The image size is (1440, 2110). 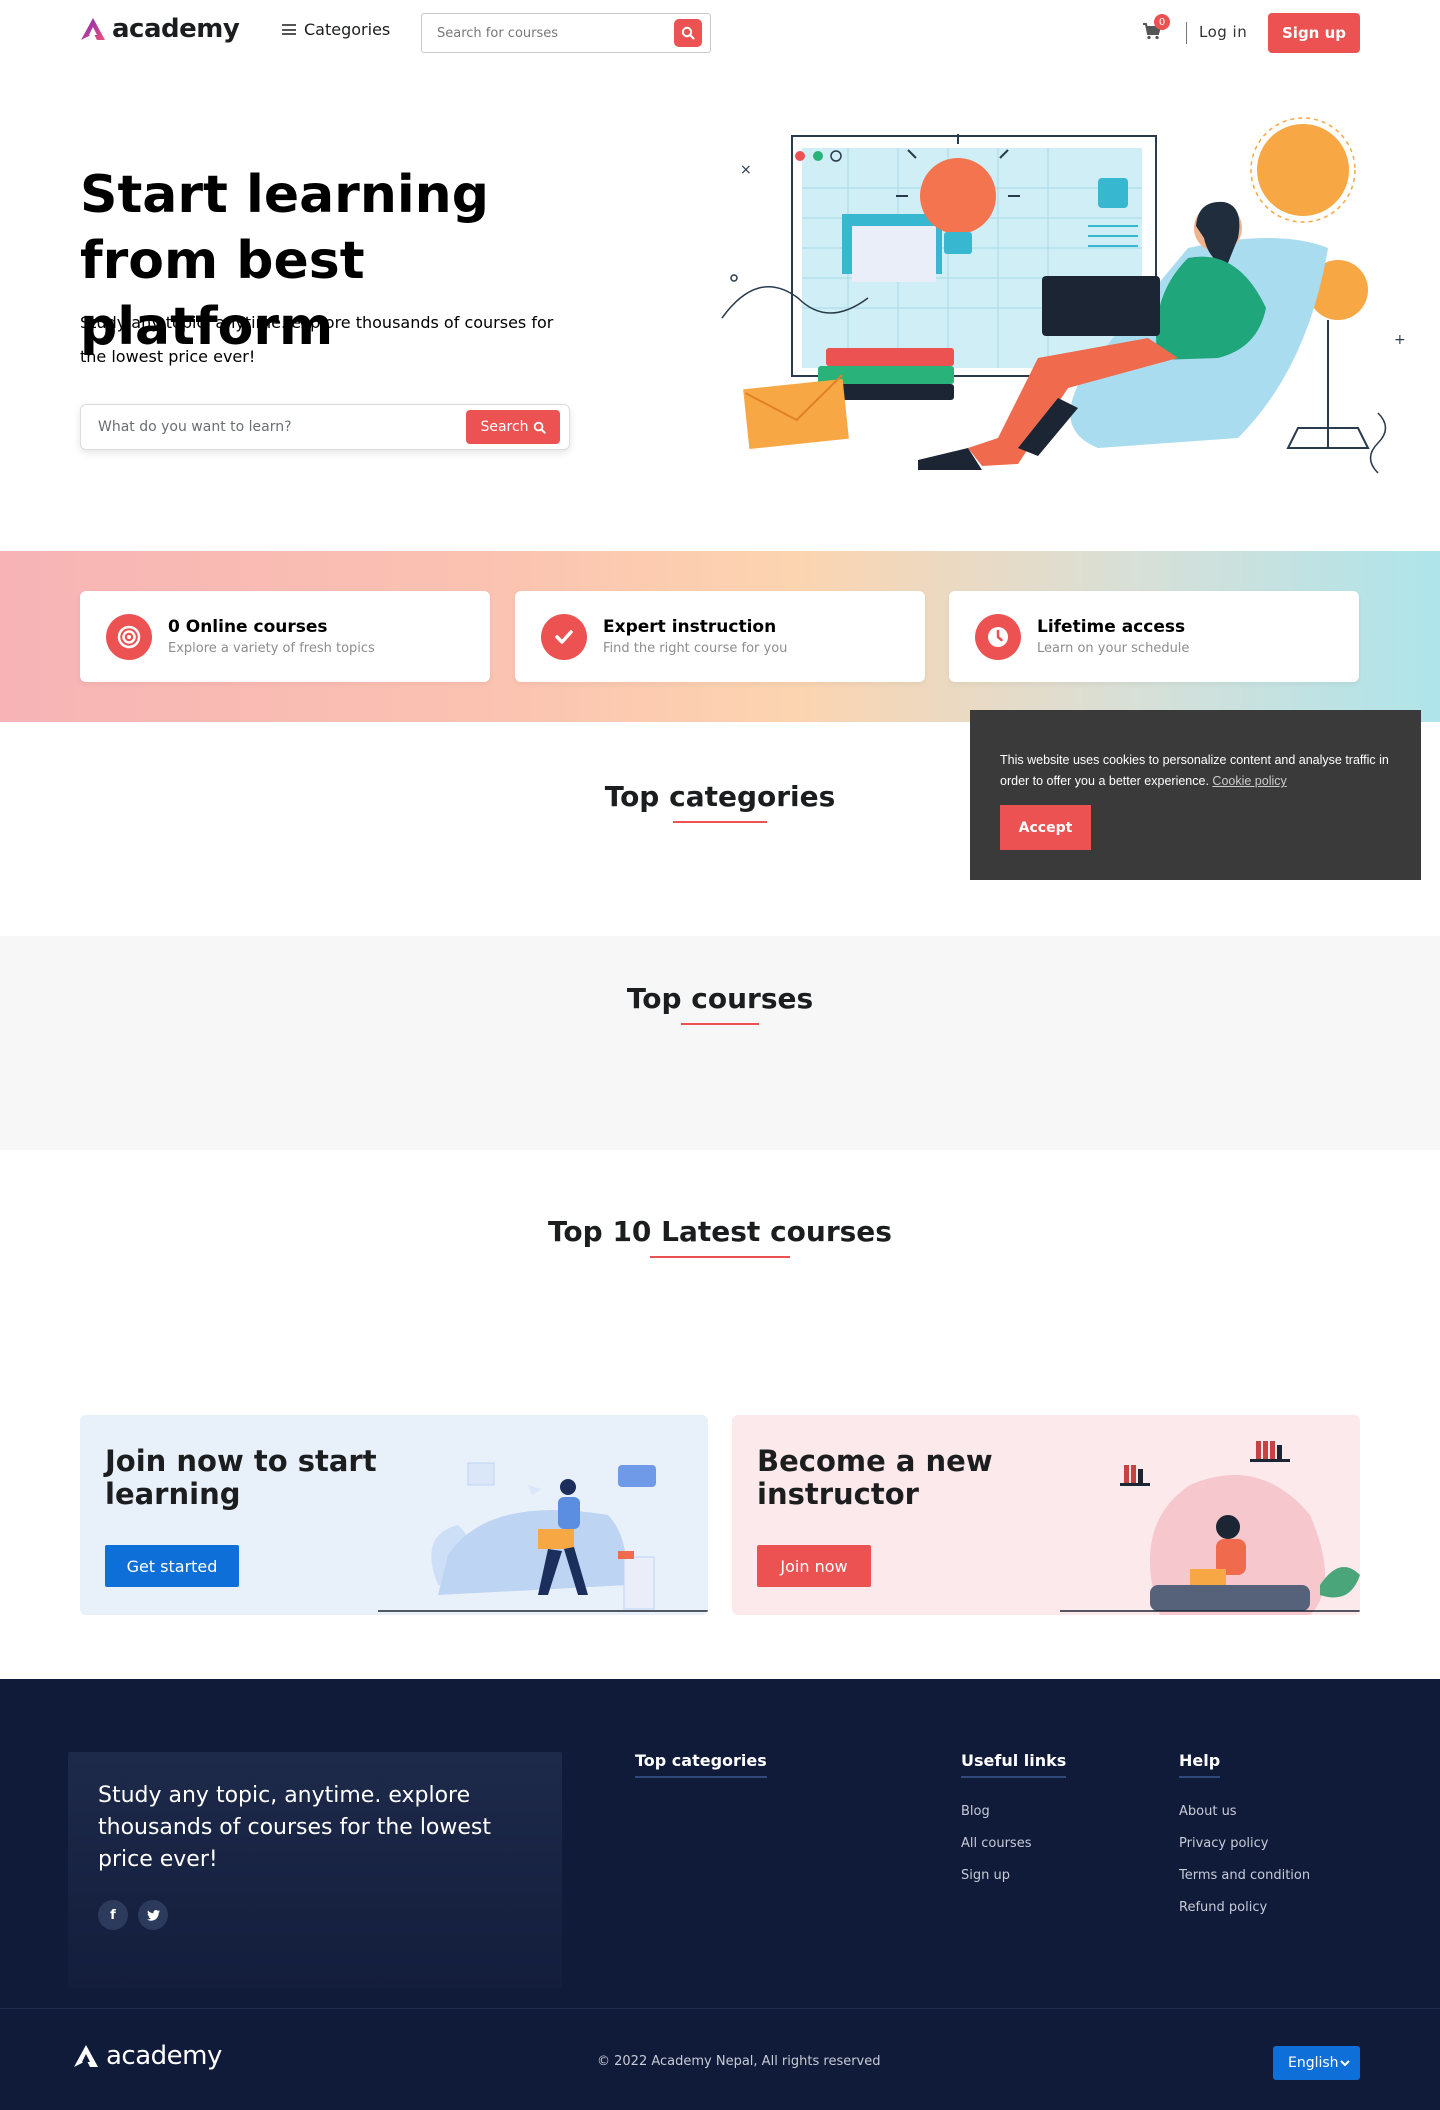 I want to click on feature-title: Lifetime access, so click(x=1111, y=627).